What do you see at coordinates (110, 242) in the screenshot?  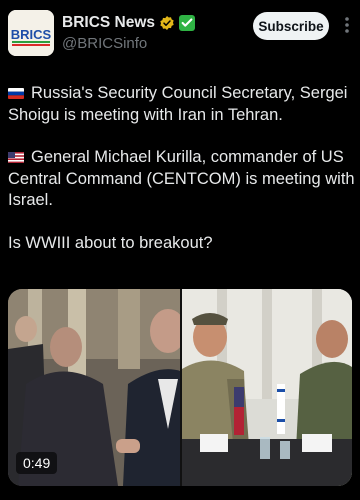 I see `tweet-line-question: Is WWIII about to breakout?` at bounding box center [110, 242].